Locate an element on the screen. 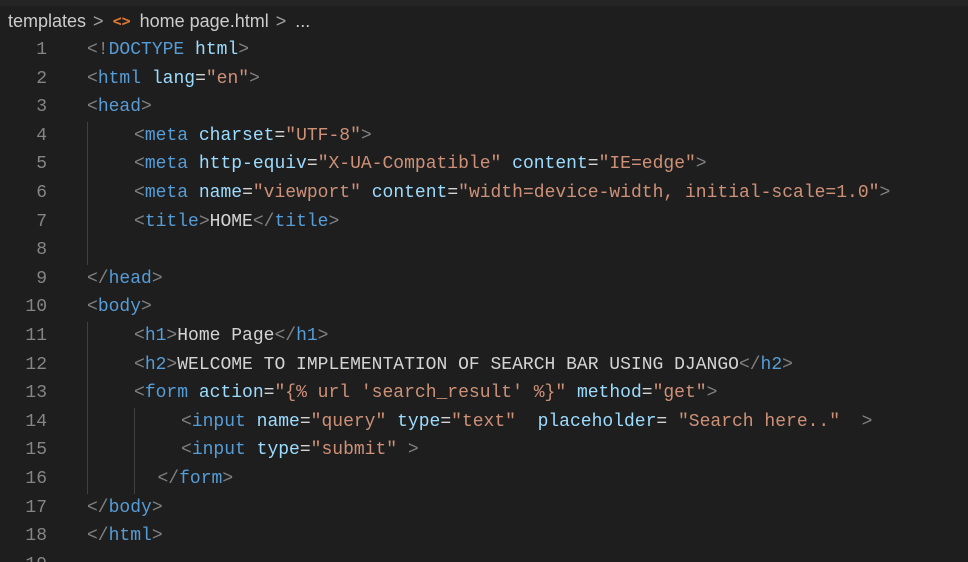  code-text: </head> is located at coordinates (125, 279).